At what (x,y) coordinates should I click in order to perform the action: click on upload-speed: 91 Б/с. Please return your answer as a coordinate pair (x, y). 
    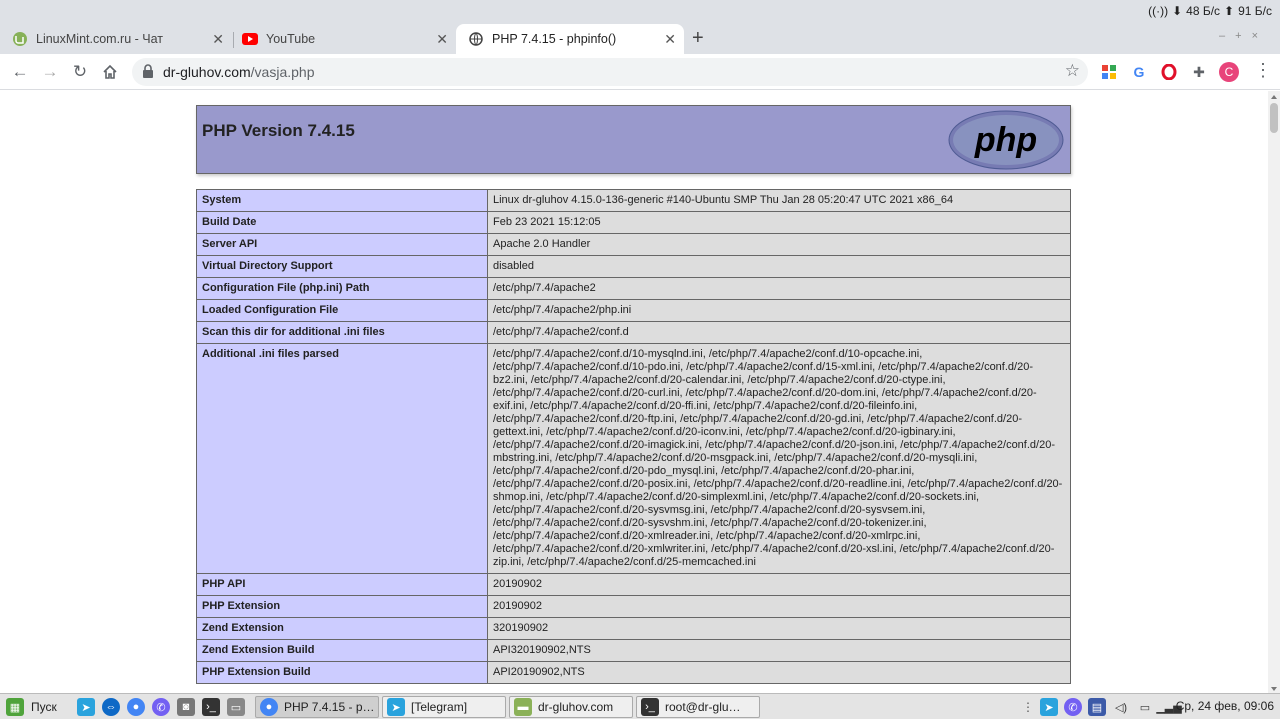
    Looking at the image, I should click on (1255, 11).